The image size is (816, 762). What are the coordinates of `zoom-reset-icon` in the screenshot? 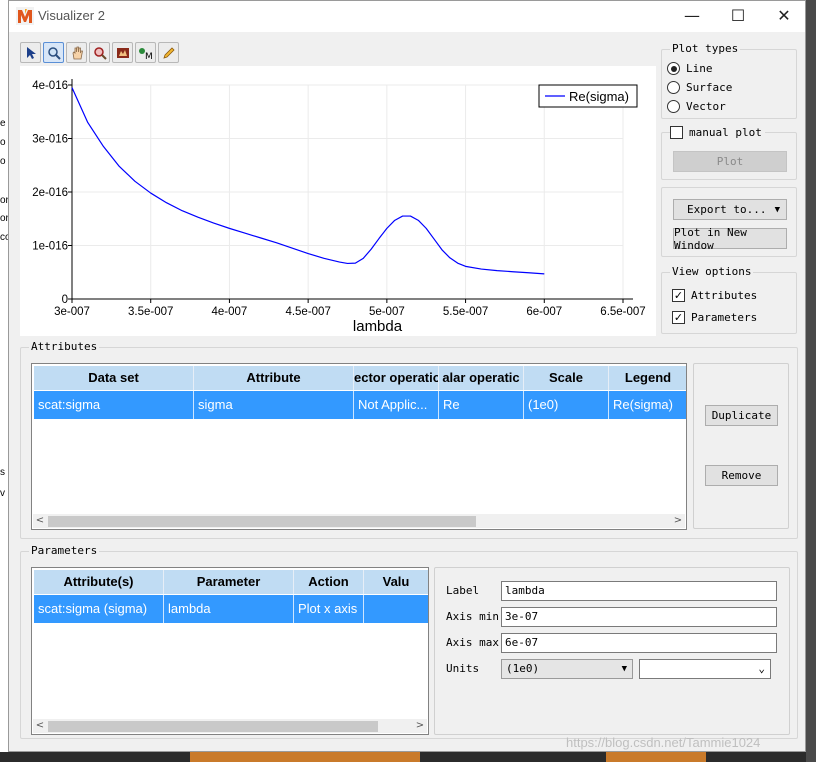 It's located at (100, 53).